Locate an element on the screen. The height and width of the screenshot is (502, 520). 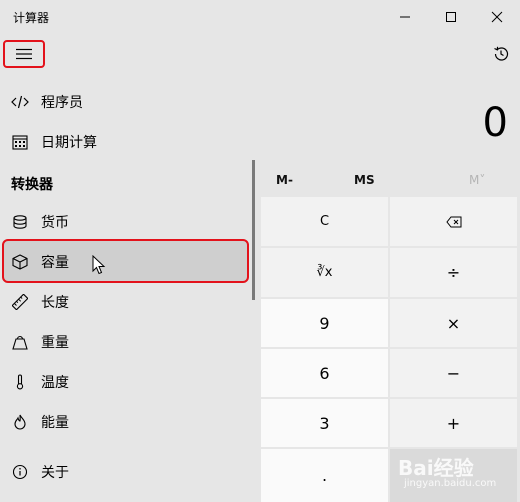
nav-item-label: 长度 is located at coordinates (55, 303).